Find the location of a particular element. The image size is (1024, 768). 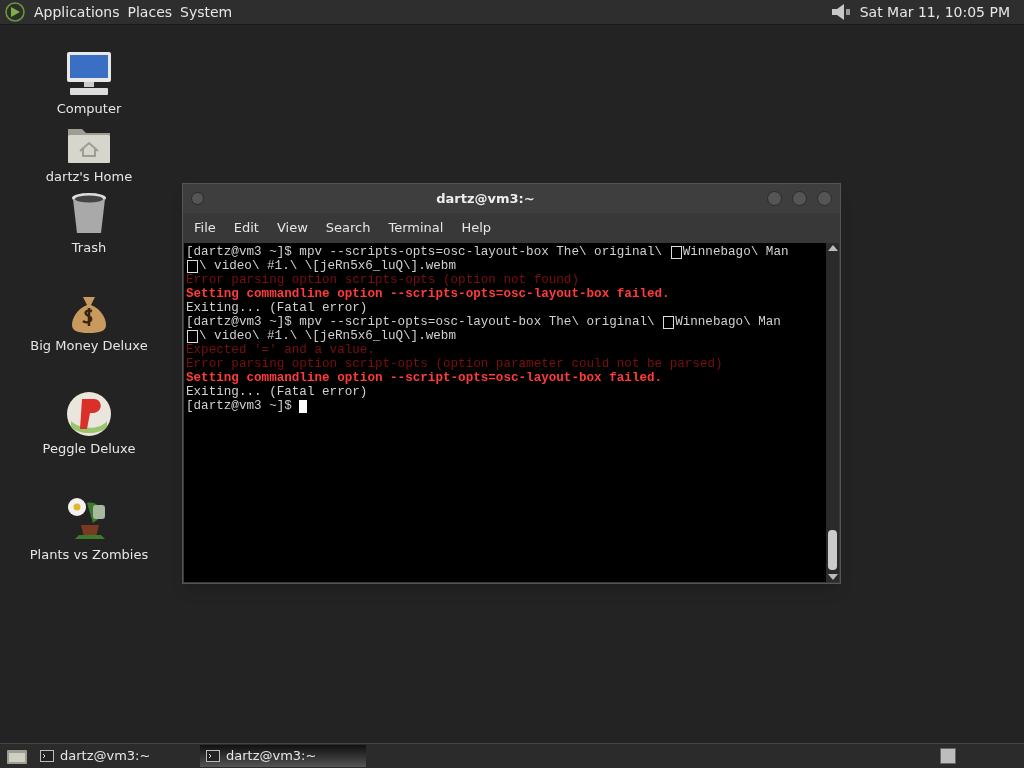

menu-item: View is located at coordinates (292, 228).